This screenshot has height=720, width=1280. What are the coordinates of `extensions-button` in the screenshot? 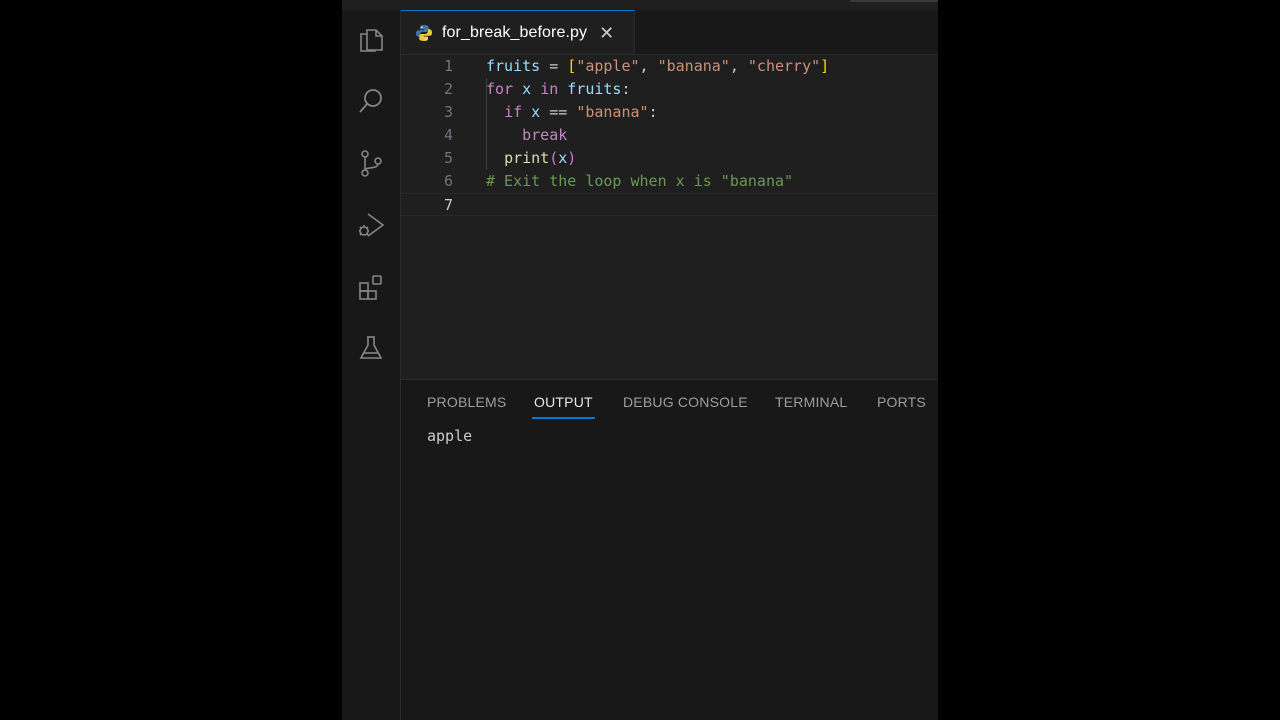 It's located at (371, 287).